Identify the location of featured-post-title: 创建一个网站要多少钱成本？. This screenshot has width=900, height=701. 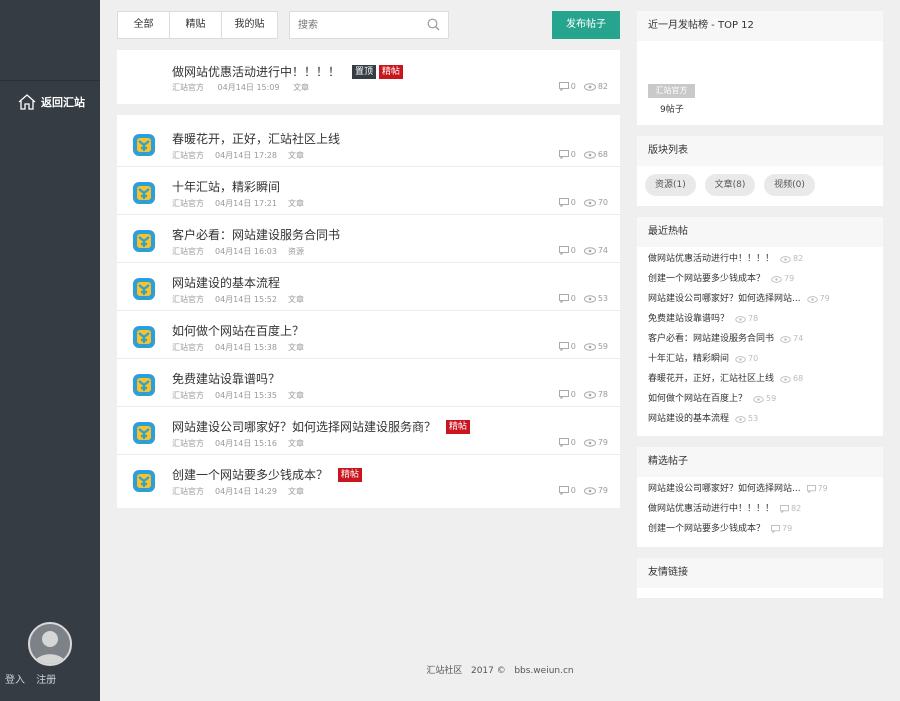
(707, 529).